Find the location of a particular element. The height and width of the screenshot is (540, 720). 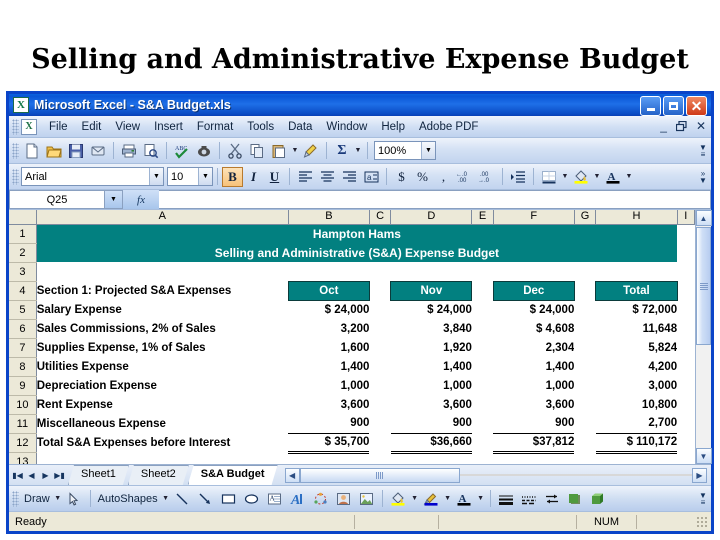

cell-nov-utilities: 1,400 is located at coordinates (431, 366).